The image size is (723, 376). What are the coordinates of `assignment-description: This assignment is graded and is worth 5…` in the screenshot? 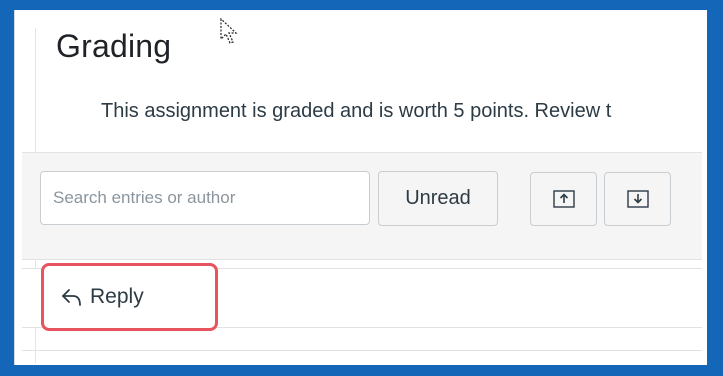 It's located at (356, 111).